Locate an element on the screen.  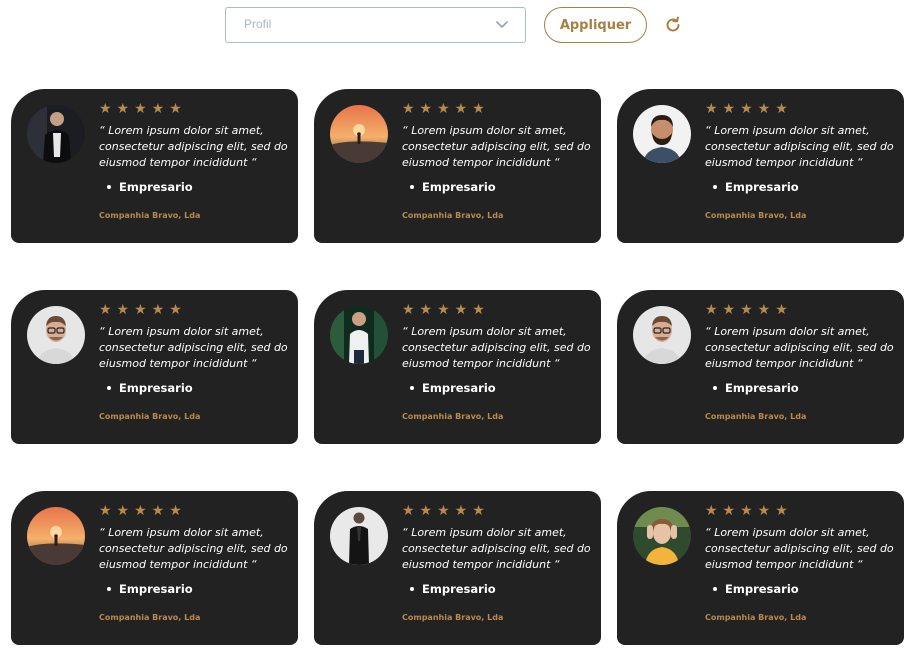
apply-button: Appliquer is located at coordinates (595, 25).